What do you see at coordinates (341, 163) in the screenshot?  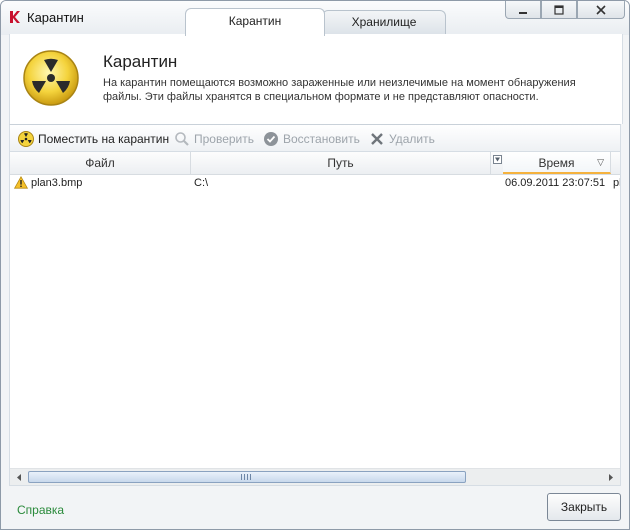 I see `column-header-path: Путь` at bounding box center [341, 163].